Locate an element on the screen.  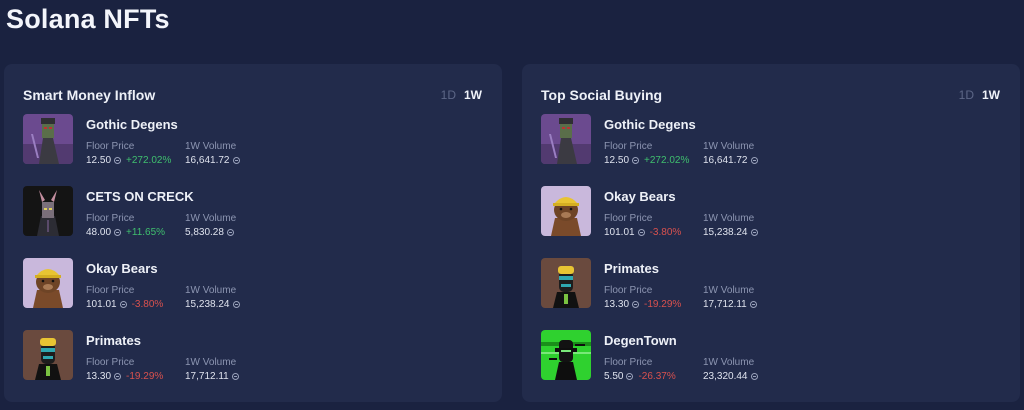
floor-price-value: 13.30 is located at coordinates (617, 304).